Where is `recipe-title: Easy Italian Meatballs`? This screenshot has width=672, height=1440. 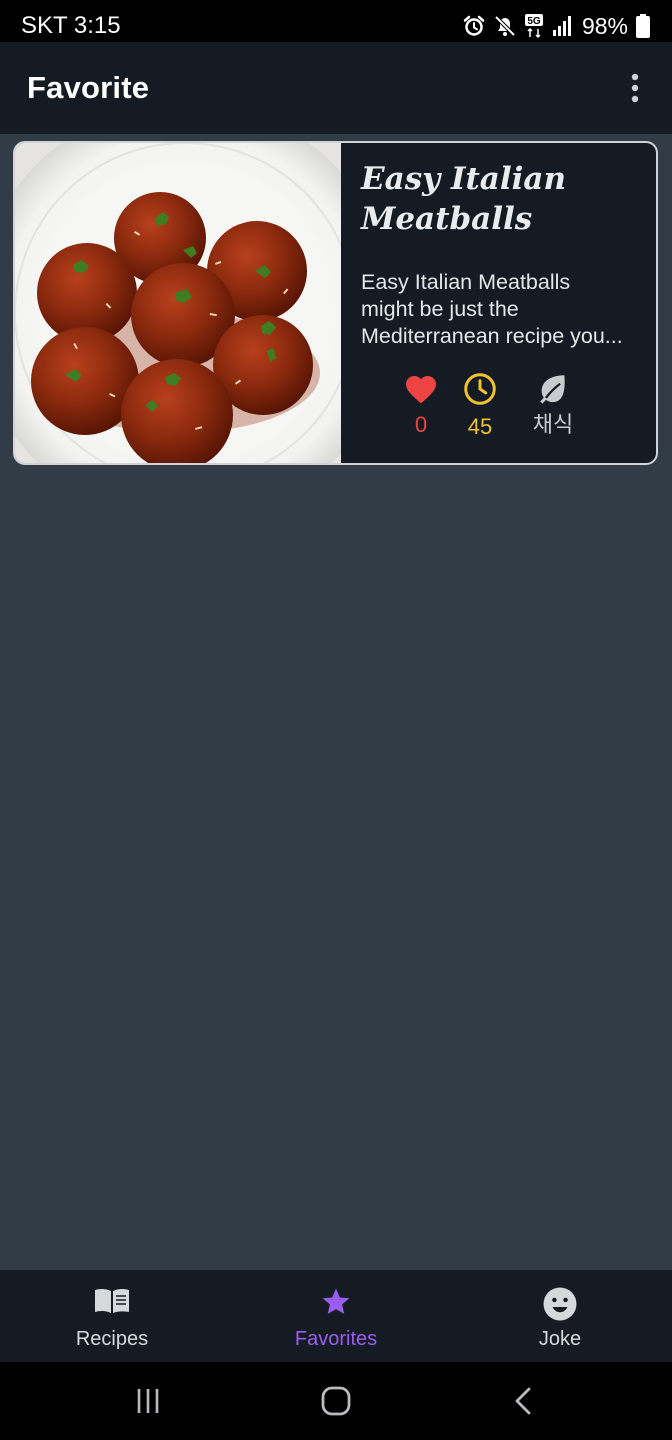 recipe-title: Easy Italian Meatballs is located at coordinates (464, 199).